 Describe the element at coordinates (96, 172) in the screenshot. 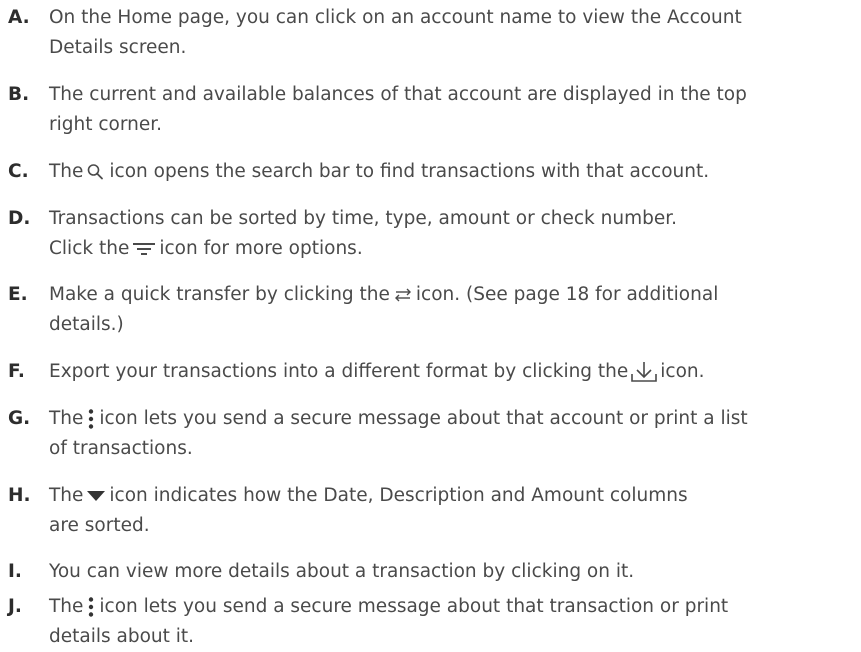

I see `search-icon` at that location.